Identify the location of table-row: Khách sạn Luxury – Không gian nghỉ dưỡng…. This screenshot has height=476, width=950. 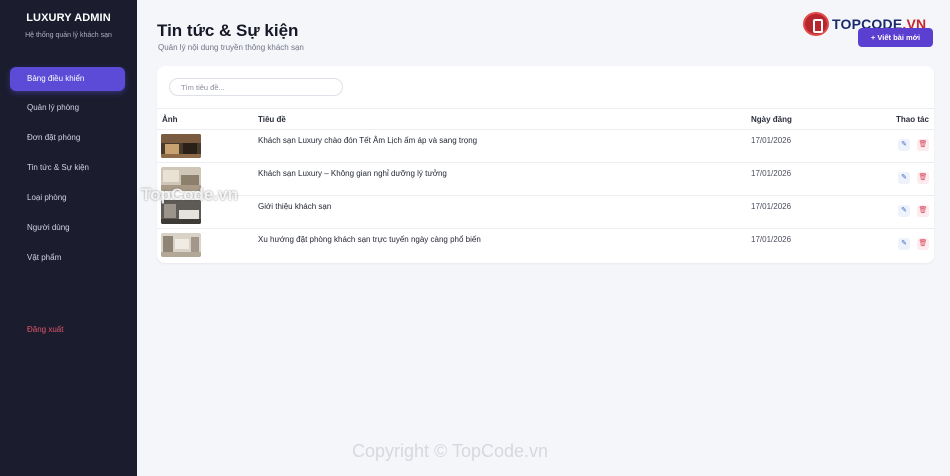
(545, 179).